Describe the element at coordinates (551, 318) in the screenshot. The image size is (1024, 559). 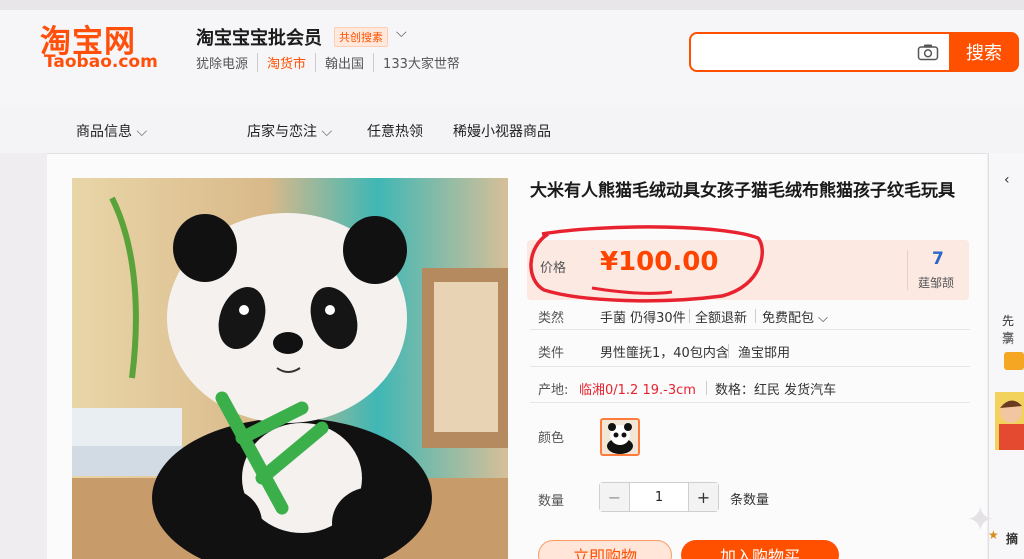
I see `row-label: 类然` at that location.